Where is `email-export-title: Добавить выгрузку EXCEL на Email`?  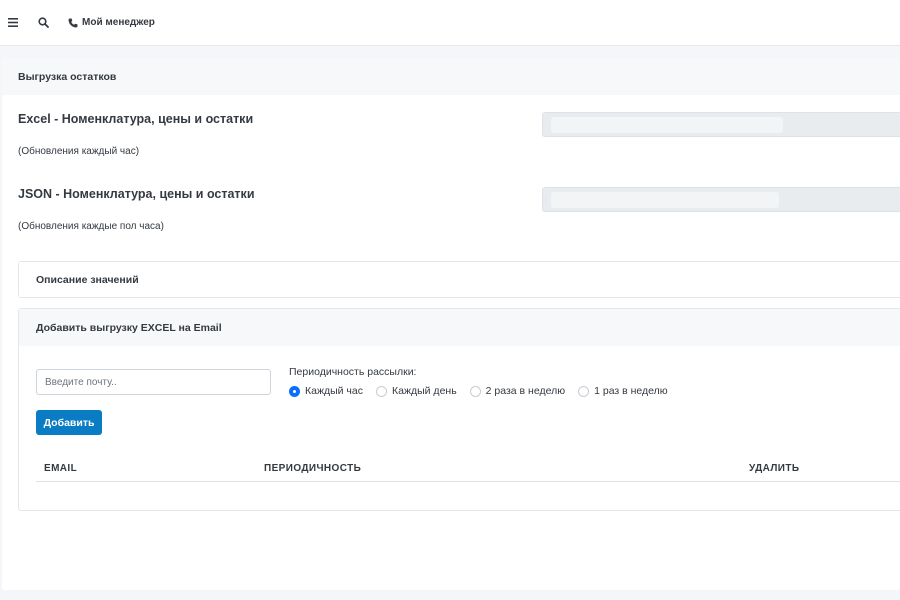 email-export-title: Добавить выгрузку EXCEL на Email is located at coordinates (129, 327).